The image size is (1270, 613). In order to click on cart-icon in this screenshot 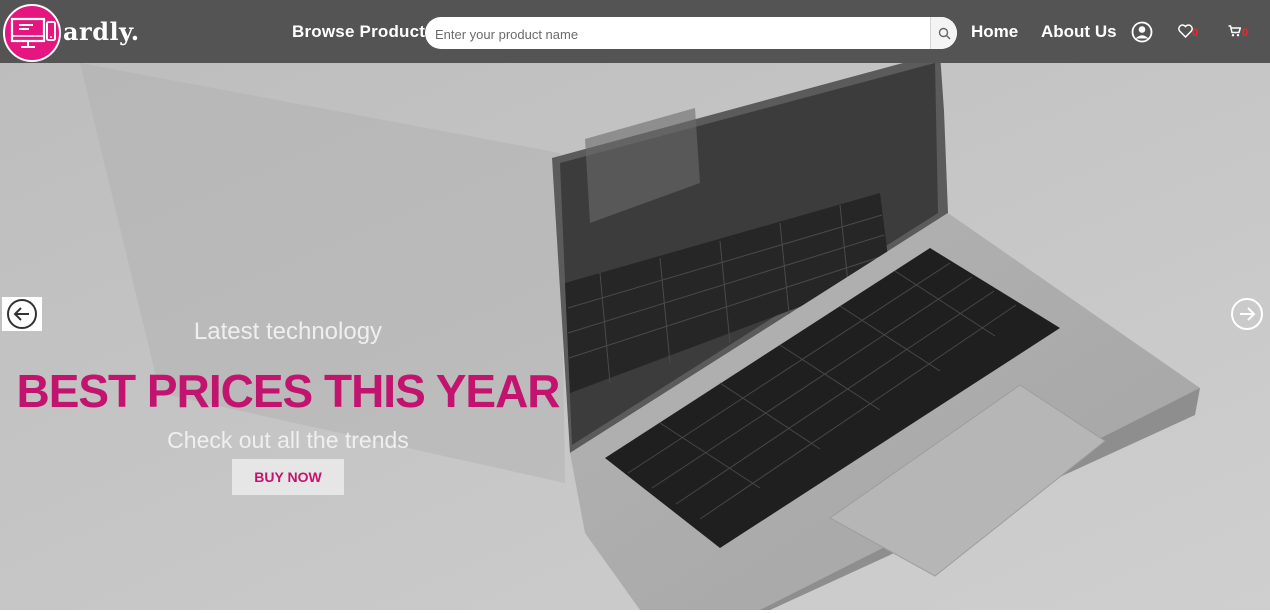, I will do `click(1234, 31)`.